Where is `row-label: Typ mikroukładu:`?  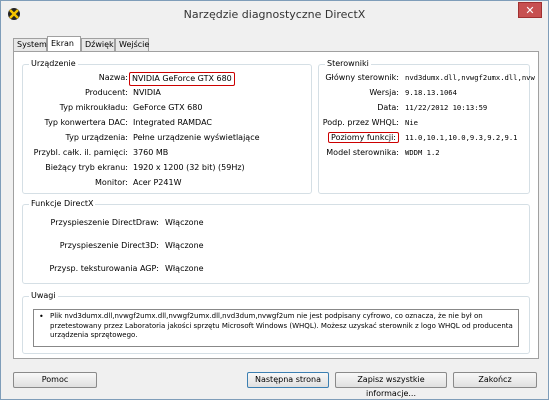 row-label: Typ mikroukładu: is located at coordinates (93, 107).